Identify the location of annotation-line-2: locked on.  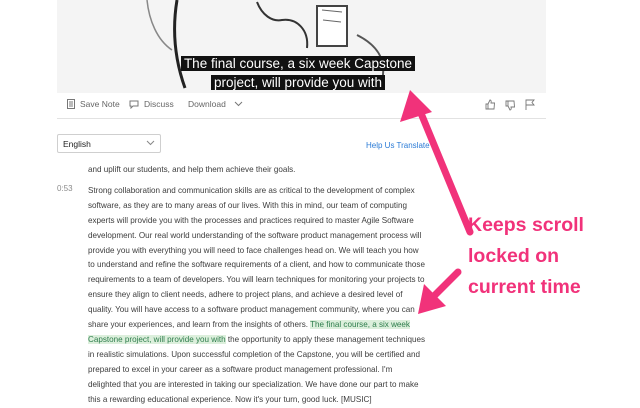
(514, 256).